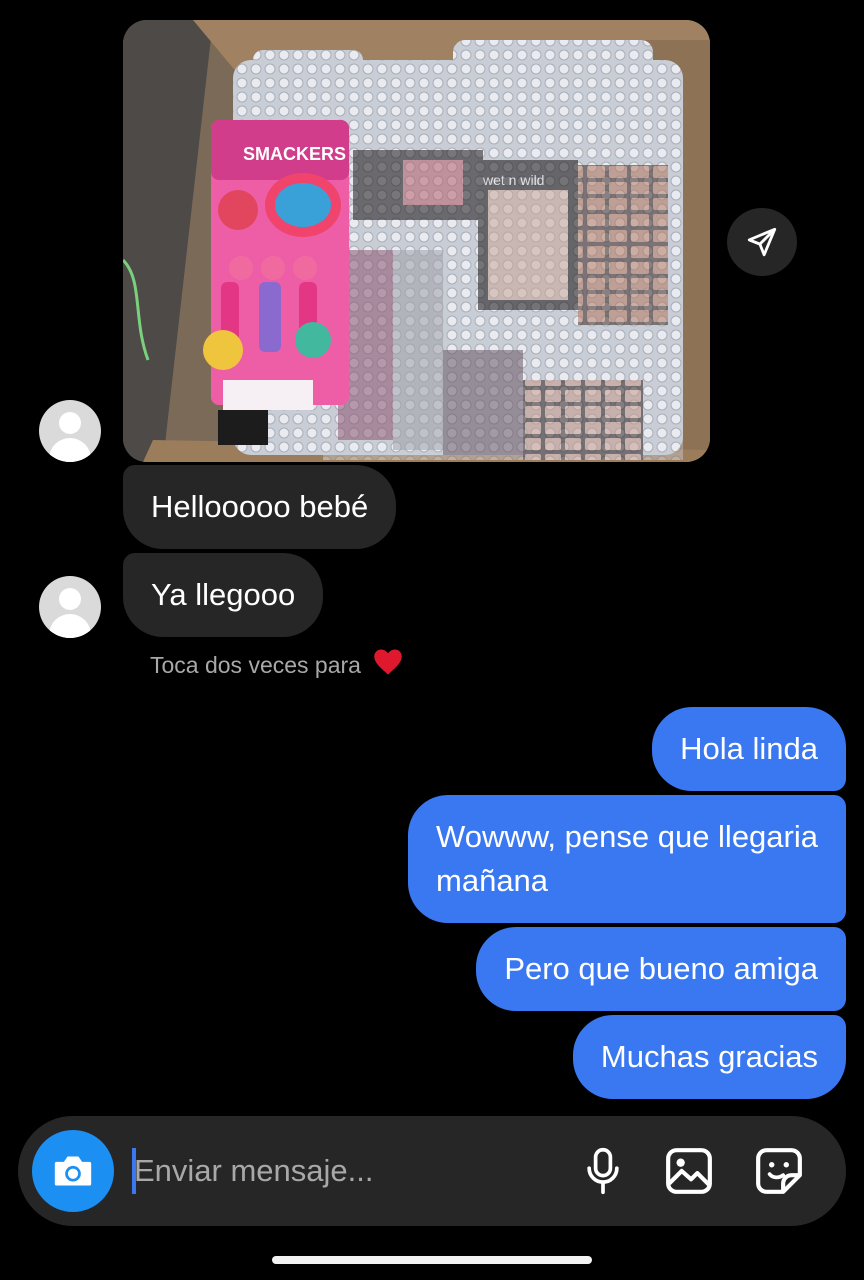 The width and height of the screenshot is (864, 1280). I want to click on camera-button, so click(73, 1171).